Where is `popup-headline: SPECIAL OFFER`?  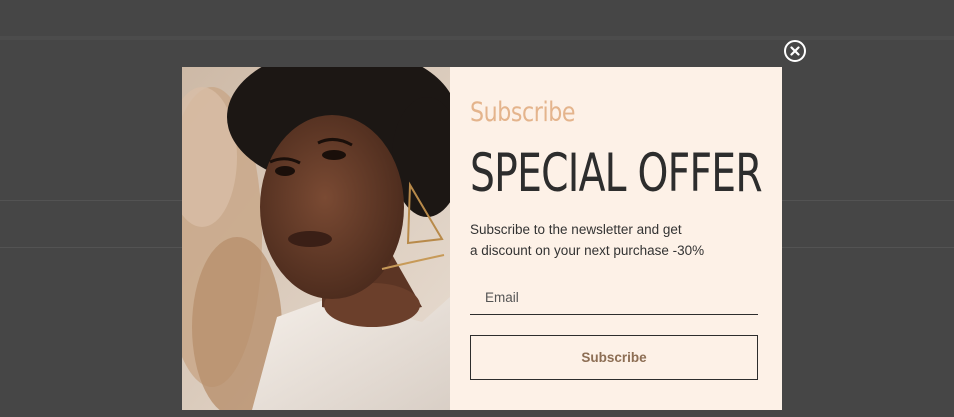
popup-headline: SPECIAL OFFER is located at coordinates (616, 173).